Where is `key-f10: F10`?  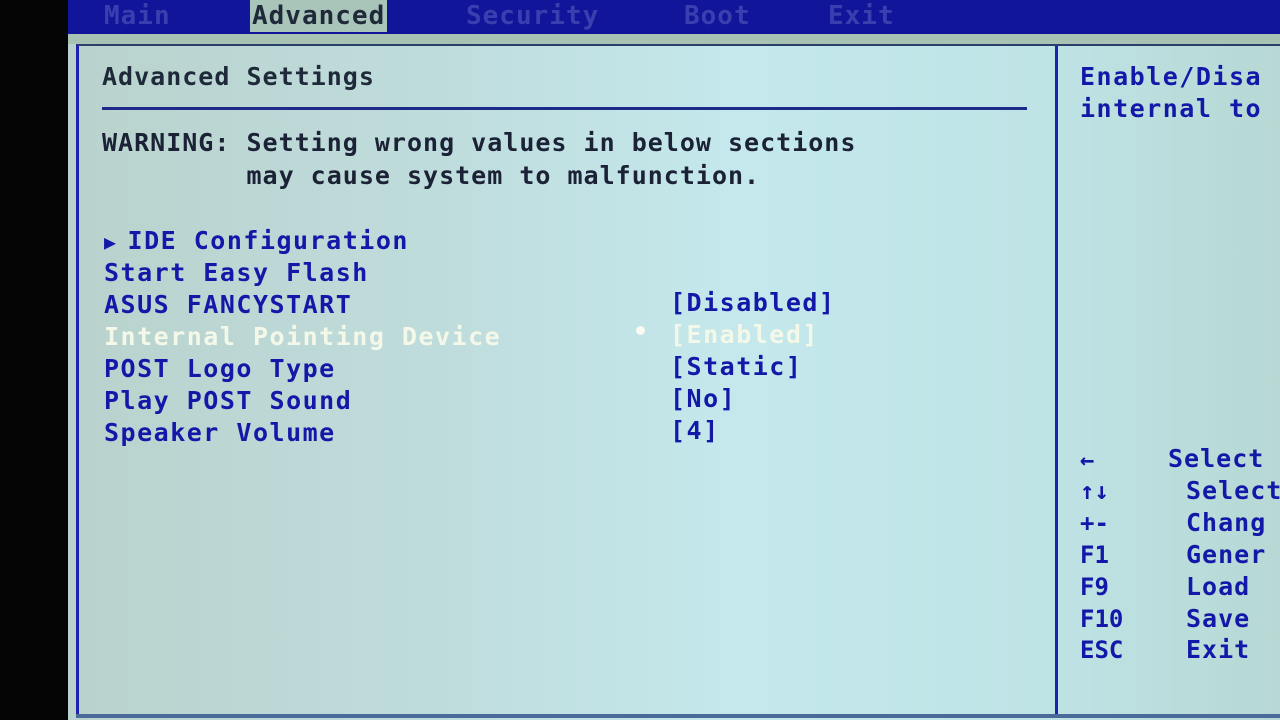 key-f10: F10 is located at coordinates (1102, 619).